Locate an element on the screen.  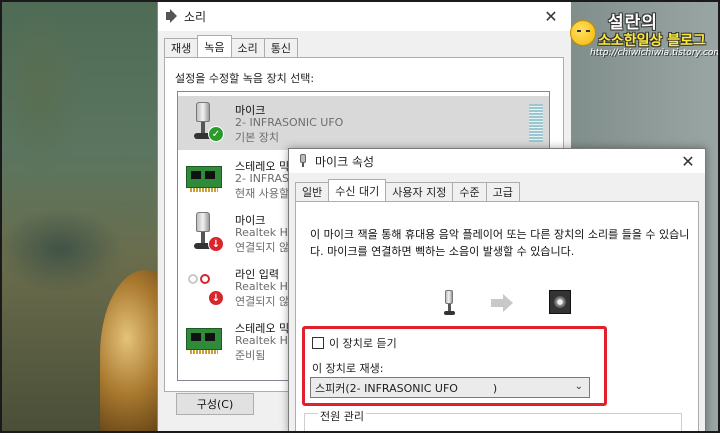
sound-window-title: 소리 is located at coordinates (195, 16).